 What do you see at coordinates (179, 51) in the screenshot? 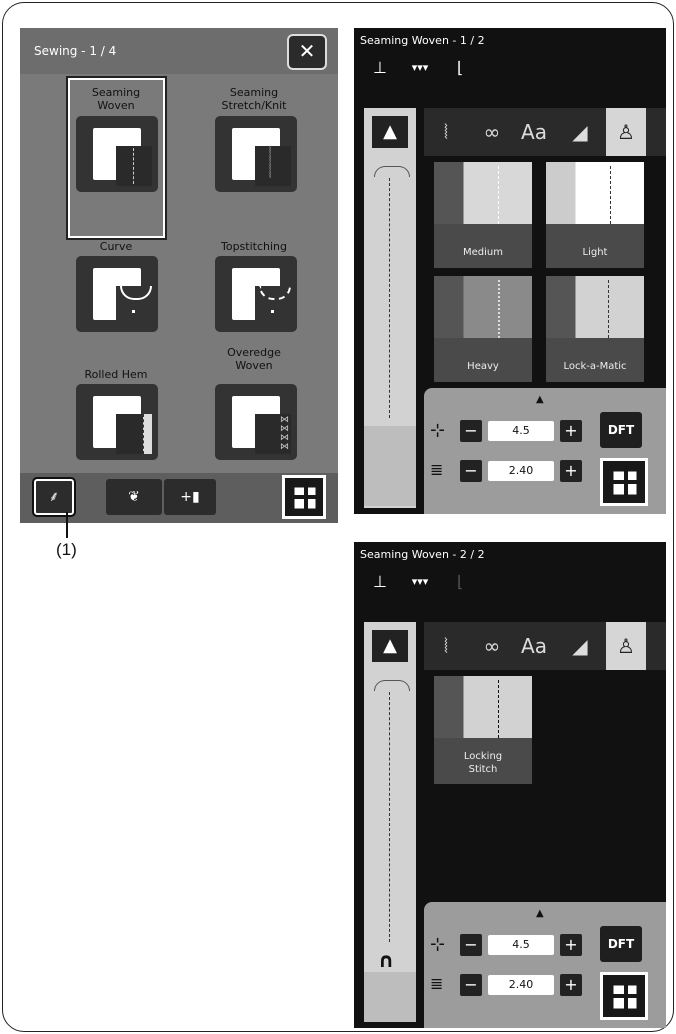
I see `screen-header: Sewing - 1 / 4 ✕` at bounding box center [179, 51].